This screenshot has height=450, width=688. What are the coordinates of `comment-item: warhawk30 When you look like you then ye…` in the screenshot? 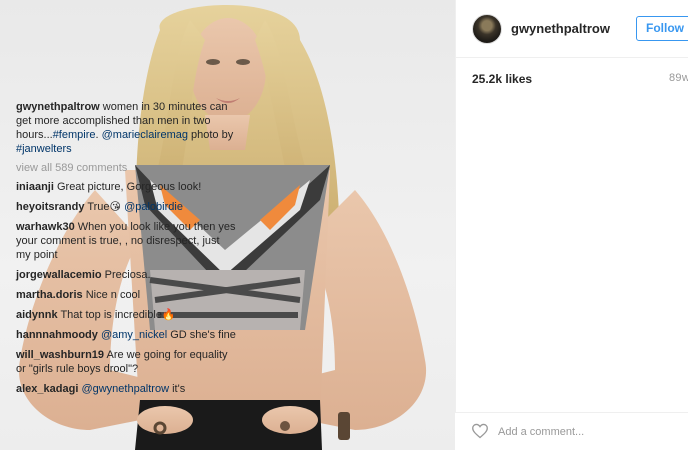 It's located at (126, 241).